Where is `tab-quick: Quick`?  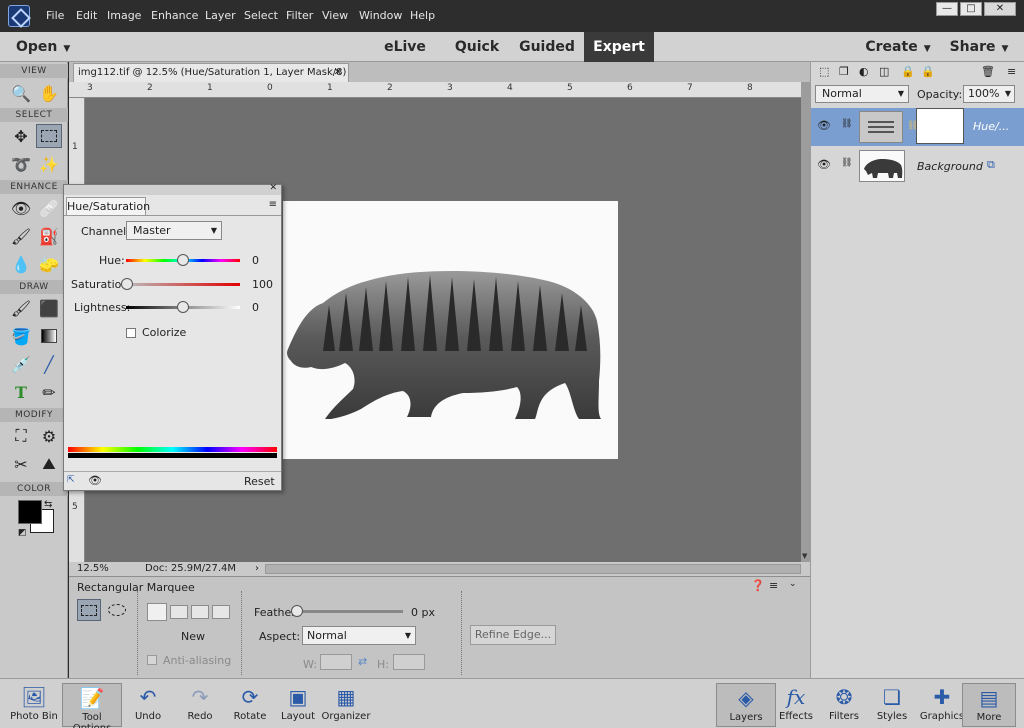 tab-quick: Quick is located at coordinates (477, 47).